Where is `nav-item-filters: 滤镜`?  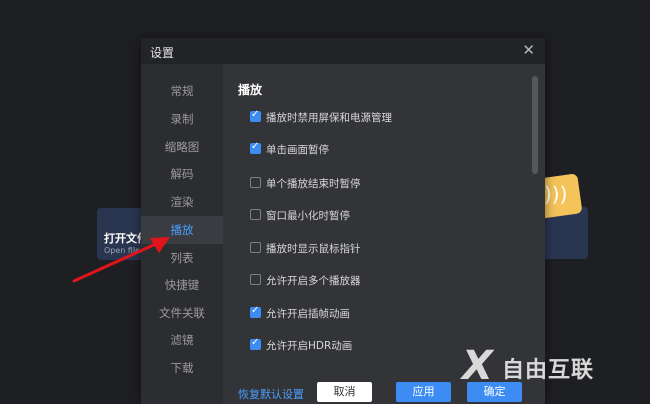 nav-item-filters: 滤镜 is located at coordinates (182, 340).